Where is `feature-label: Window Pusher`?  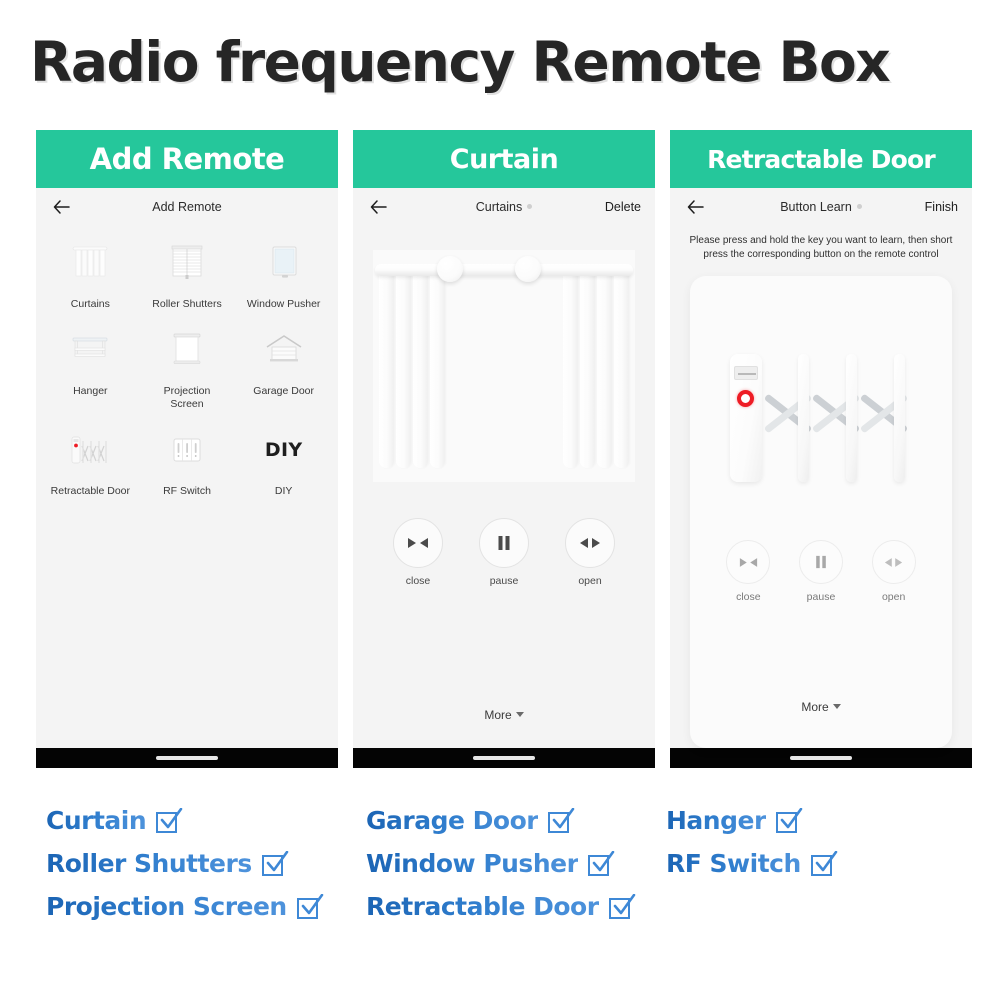 feature-label: Window Pusher is located at coordinates (472, 863).